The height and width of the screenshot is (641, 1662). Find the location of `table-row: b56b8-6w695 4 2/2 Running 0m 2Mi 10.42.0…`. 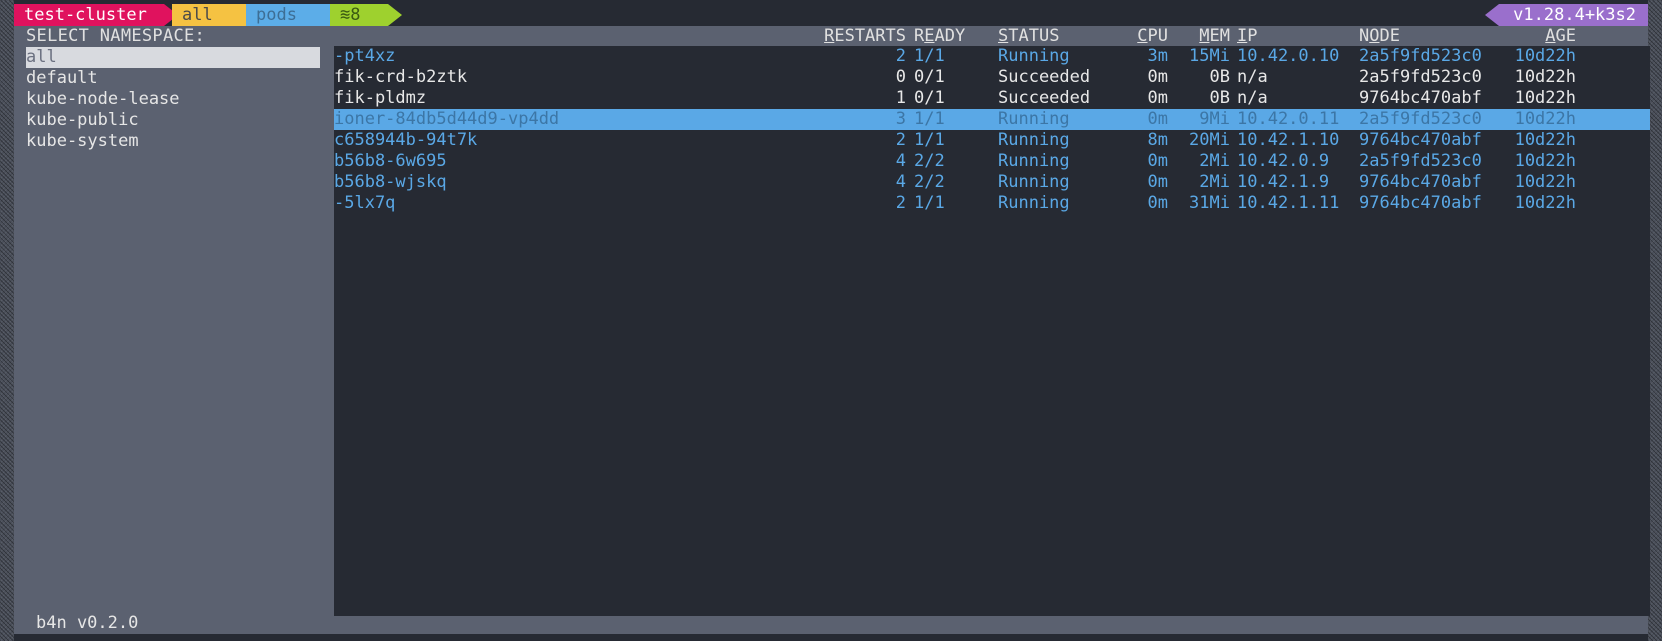

table-row: b56b8-6w695 4 2/2 Running 0m 2Mi 10.42.0… is located at coordinates (992, 161).